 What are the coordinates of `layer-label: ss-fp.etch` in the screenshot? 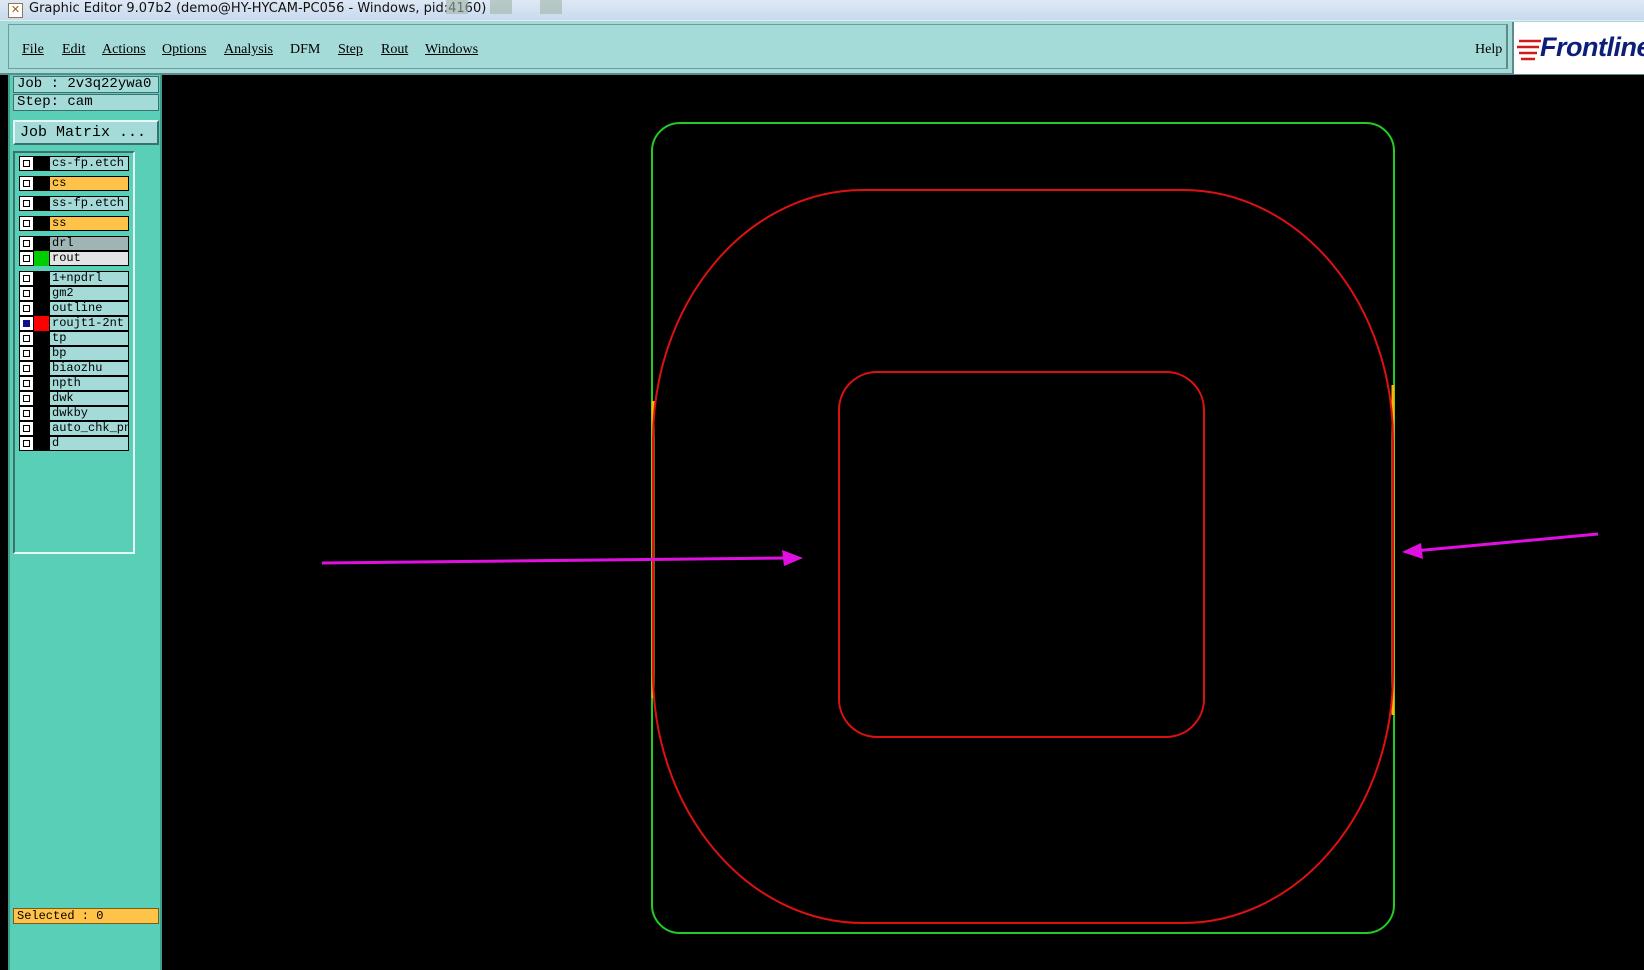 It's located at (89, 203).